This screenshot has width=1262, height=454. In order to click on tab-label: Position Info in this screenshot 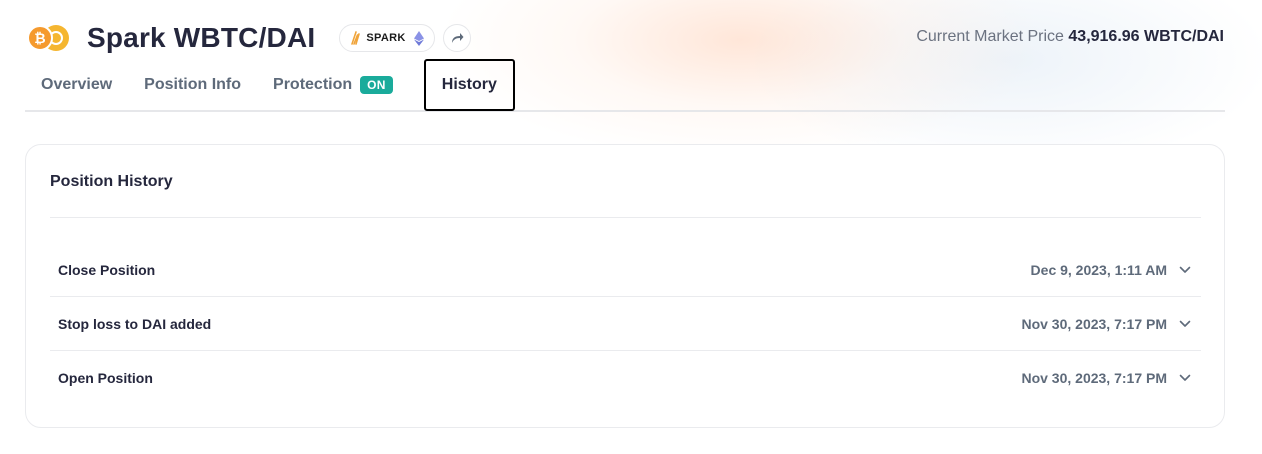, I will do `click(193, 84)`.